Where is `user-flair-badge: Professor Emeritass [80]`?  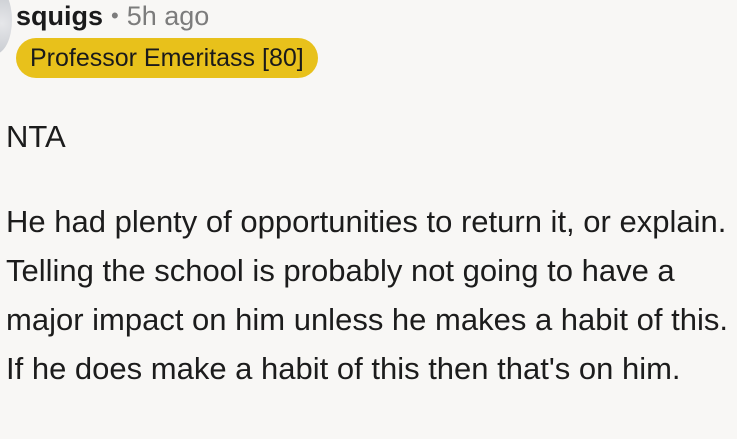
user-flair-badge: Professor Emeritass [80] is located at coordinates (167, 58).